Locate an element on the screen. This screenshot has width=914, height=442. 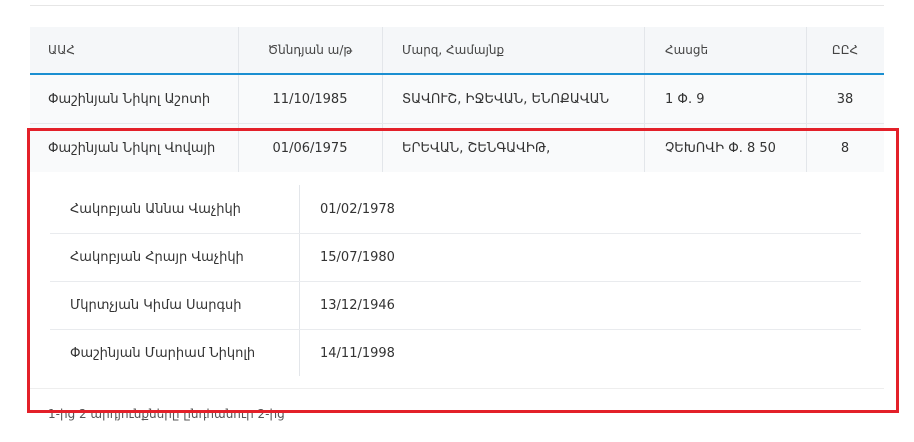
address-link: ՉԵԽՈՎԻ Փ. 8 50 is located at coordinates (725, 148).